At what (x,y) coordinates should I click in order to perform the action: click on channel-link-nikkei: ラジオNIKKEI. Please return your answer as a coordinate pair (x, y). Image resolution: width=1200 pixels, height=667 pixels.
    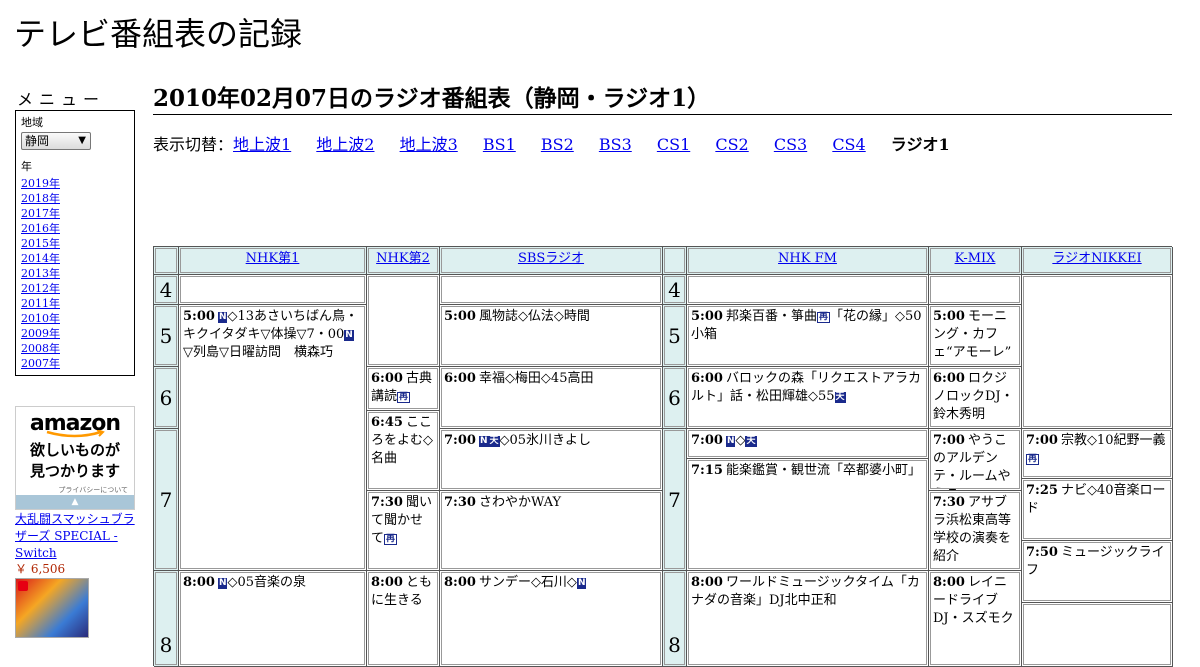
    Looking at the image, I should click on (1096, 258).